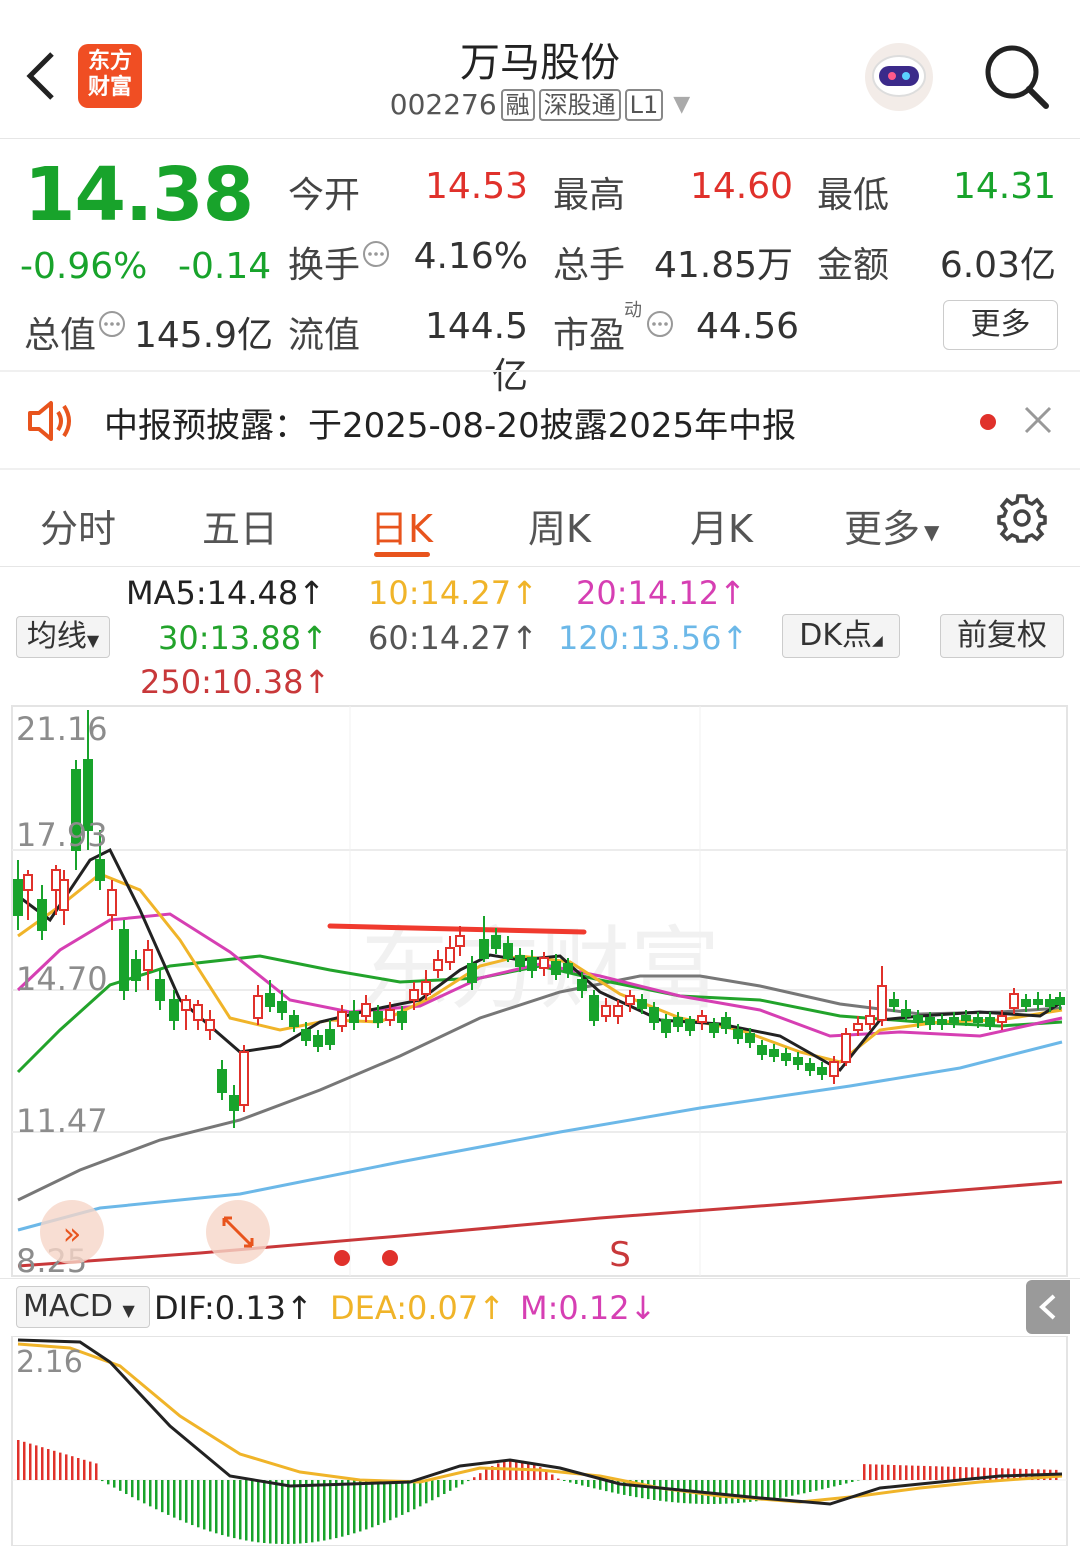 The image size is (1080, 1546). I want to click on adjust-button: 前复权, so click(1002, 636).